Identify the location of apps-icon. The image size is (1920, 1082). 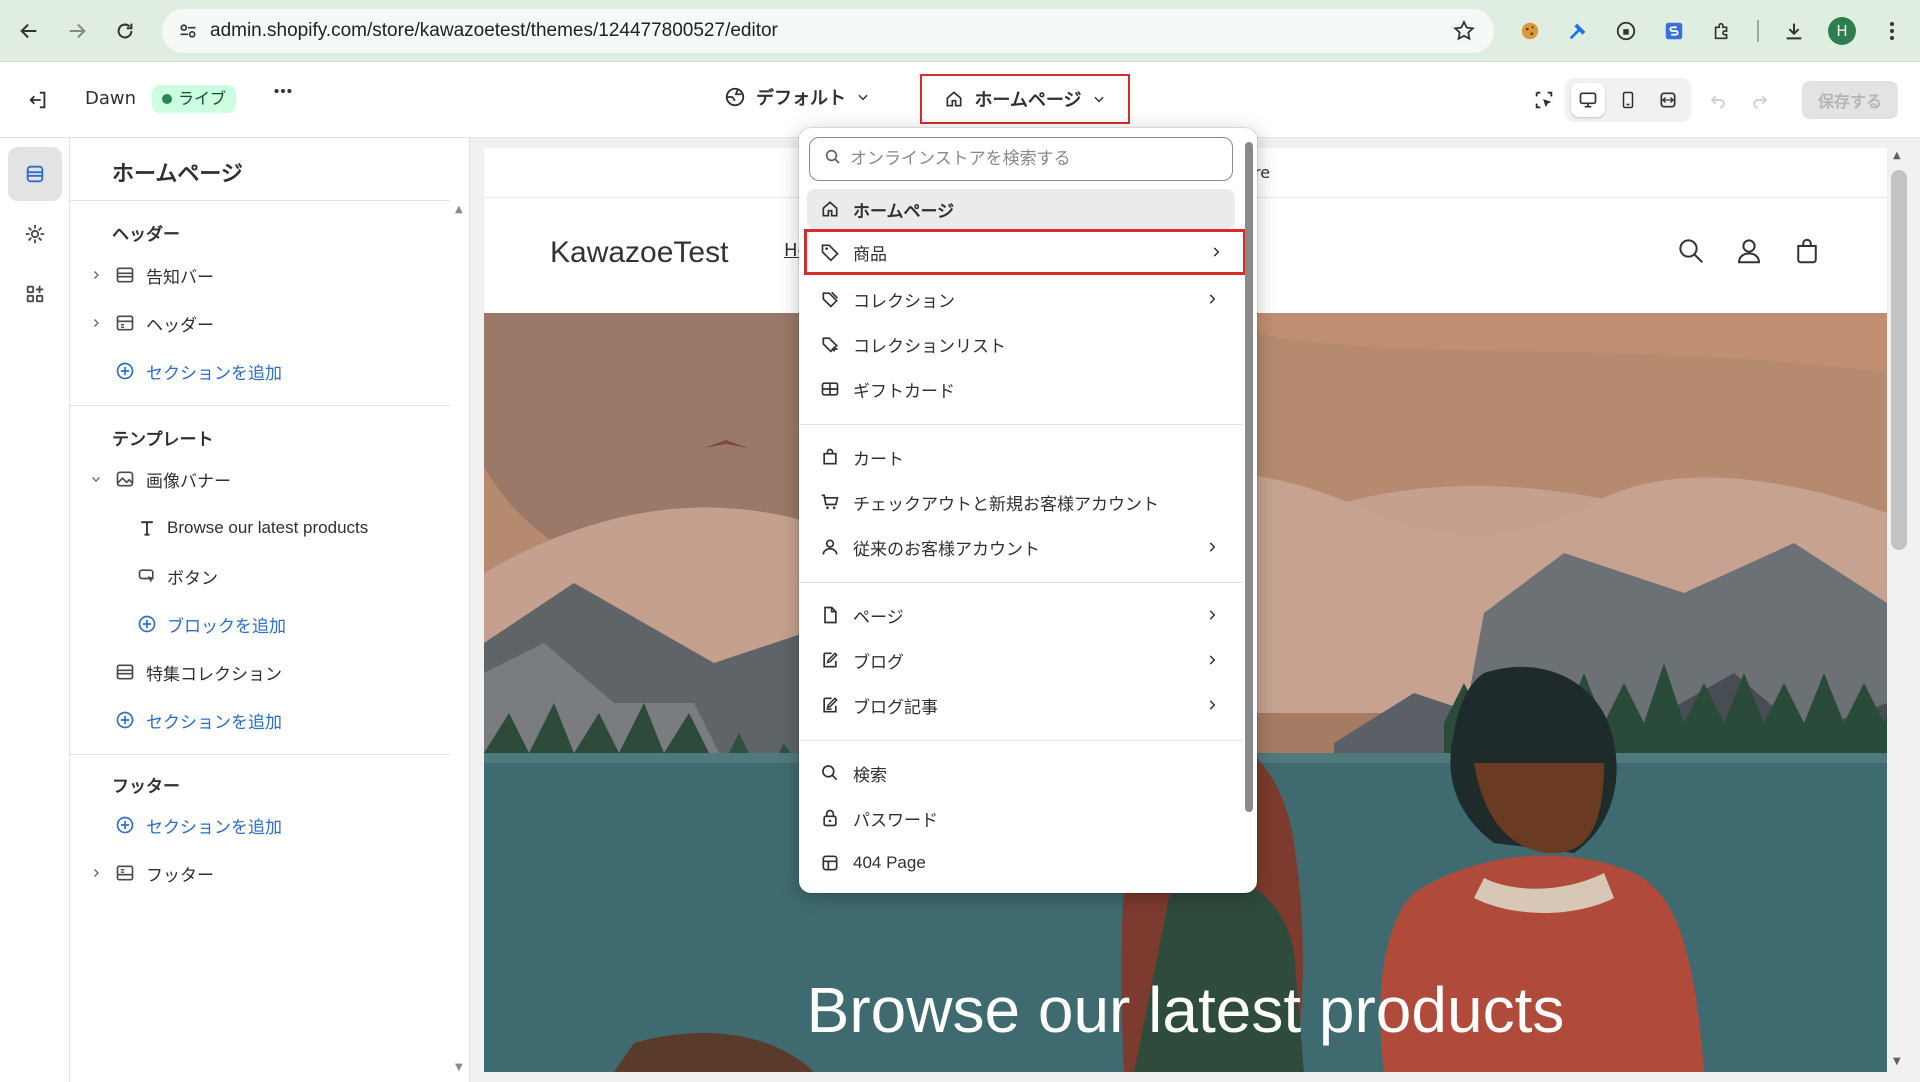
(35, 294).